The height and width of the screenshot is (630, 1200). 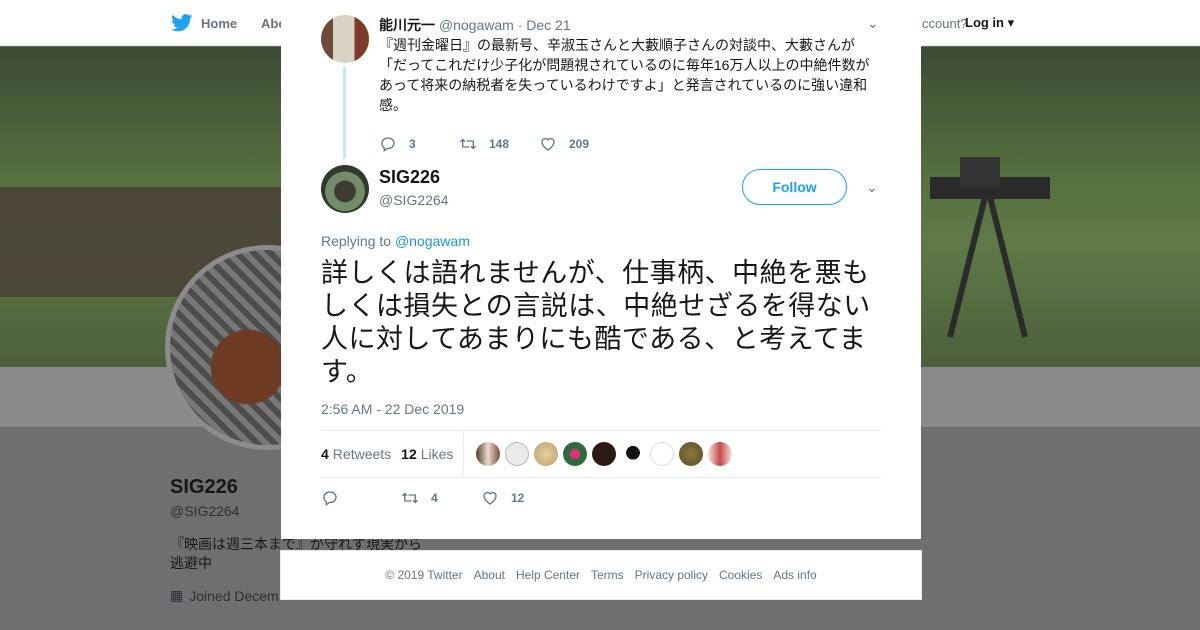 I want to click on parent-retweet-button: 148, so click(x=499, y=144).